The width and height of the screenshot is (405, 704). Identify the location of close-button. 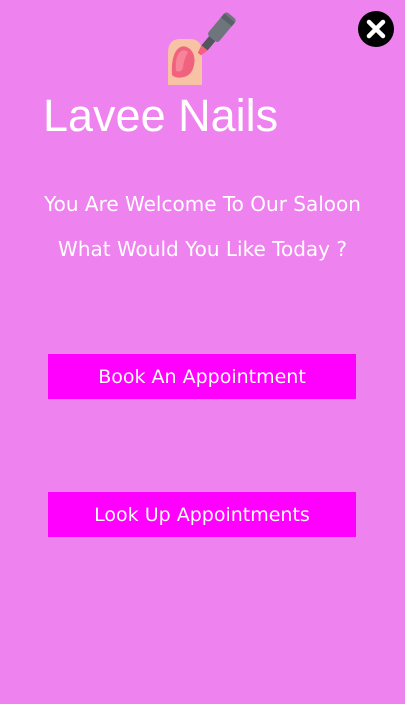
(376, 29).